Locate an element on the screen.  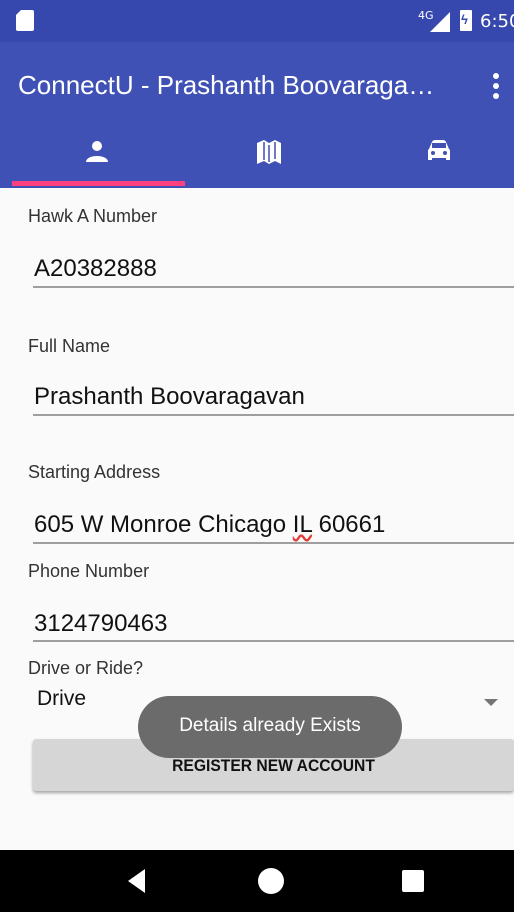
sd-card-icon is located at coordinates (24, 20).